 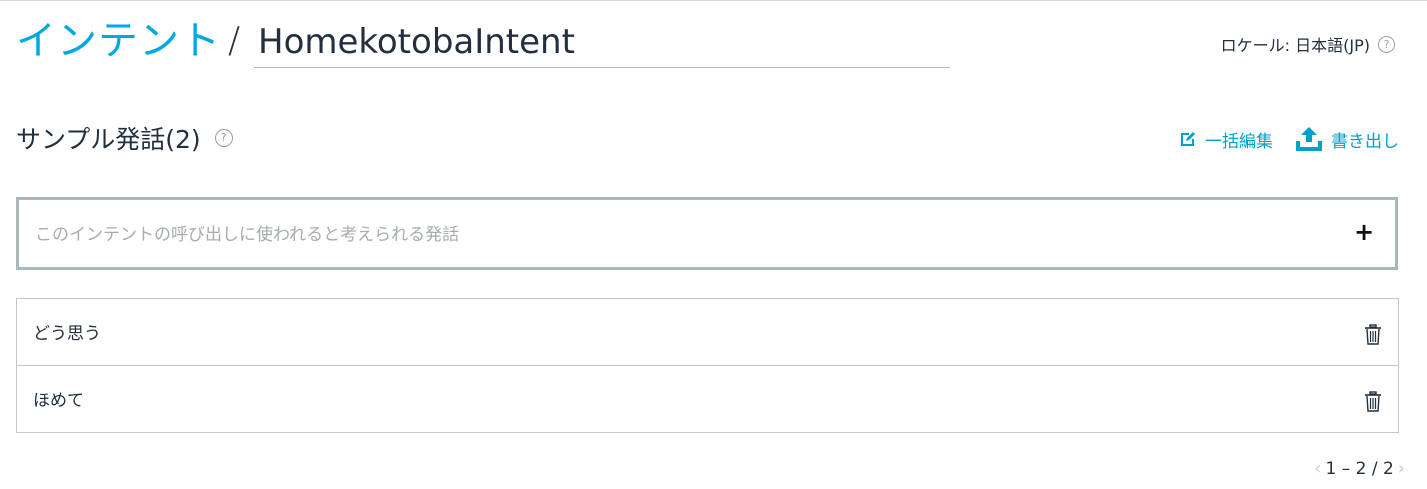 I want to click on pagination: ‹ 1 – 2 / 2 ›, so click(x=1359, y=468).